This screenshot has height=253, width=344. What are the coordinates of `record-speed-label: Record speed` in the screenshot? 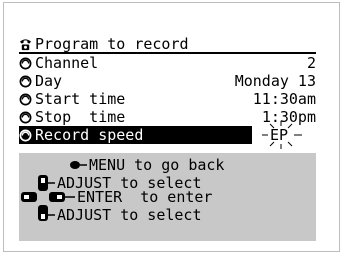 It's located at (89, 135).